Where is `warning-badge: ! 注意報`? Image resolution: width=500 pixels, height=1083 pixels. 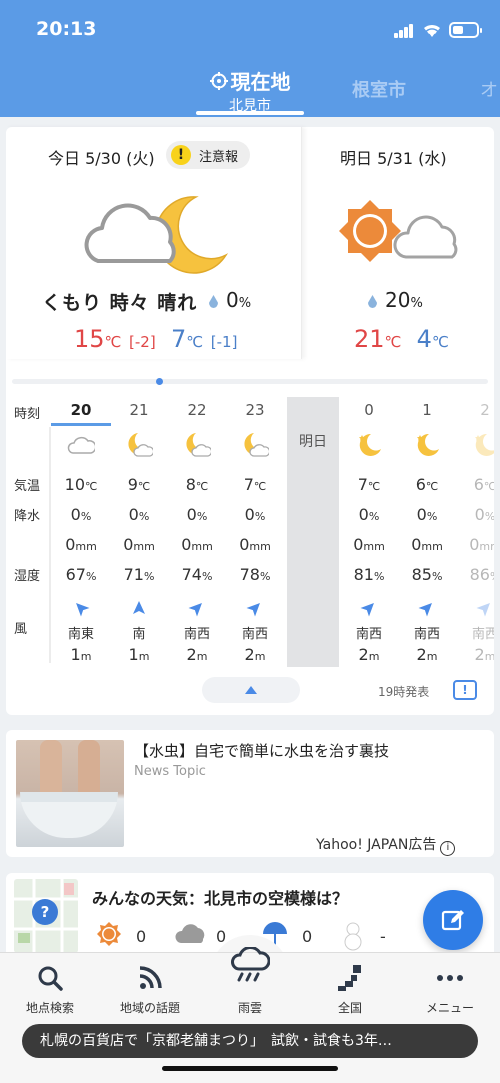
warning-badge: ! 注意報 is located at coordinates (208, 155).